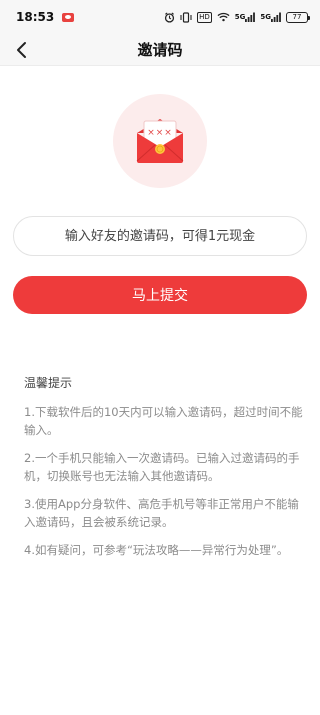 Image resolution: width=320 pixels, height=715 pixels. What do you see at coordinates (161, 513) in the screenshot?
I see `tip-item: 3.使用App分身软件、高危手机号等非正常用户不能输入邀请码，且会被系统记录。` at bounding box center [161, 513].